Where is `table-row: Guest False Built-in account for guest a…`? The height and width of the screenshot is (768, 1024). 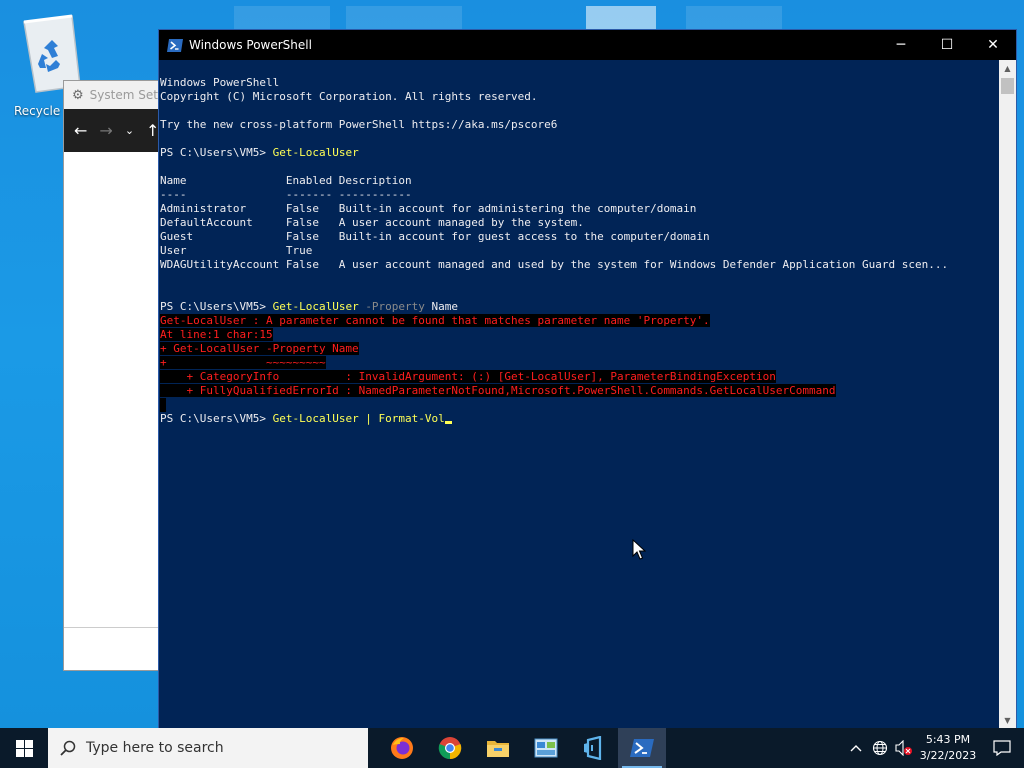 table-row: Guest False Built-in account for guest a… is located at coordinates (435, 236).